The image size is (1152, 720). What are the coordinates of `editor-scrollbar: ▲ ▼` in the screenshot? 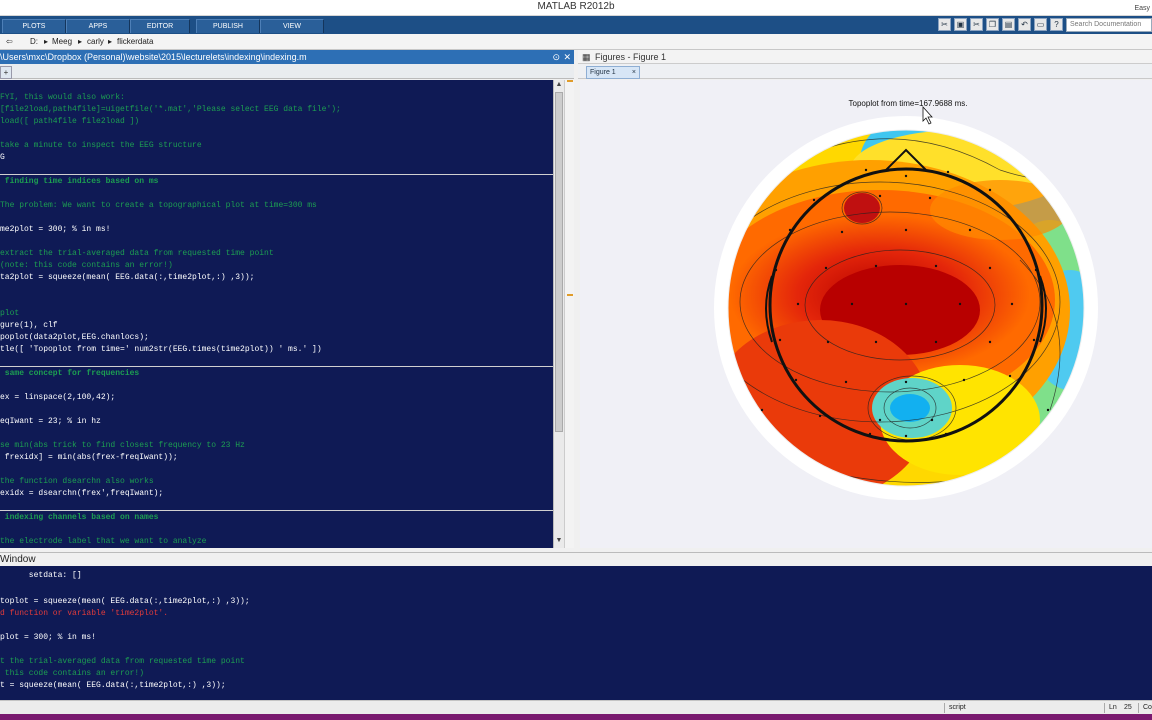 It's located at (558, 314).